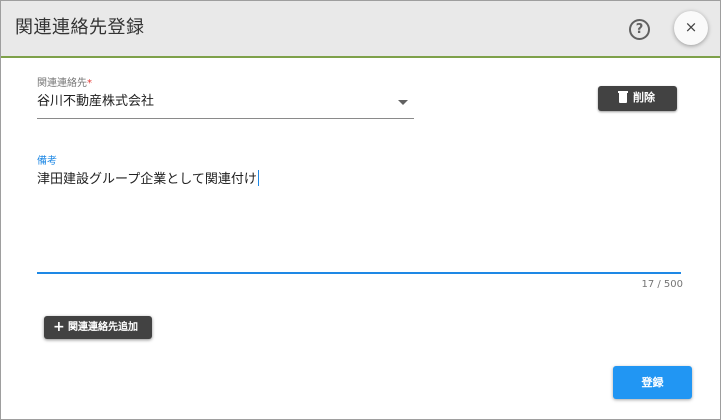 The height and width of the screenshot is (420, 721). What do you see at coordinates (96, 101) in the screenshot?
I see `contact-select-value: 谷川不動産株式会社` at bounding box center [96, 101].